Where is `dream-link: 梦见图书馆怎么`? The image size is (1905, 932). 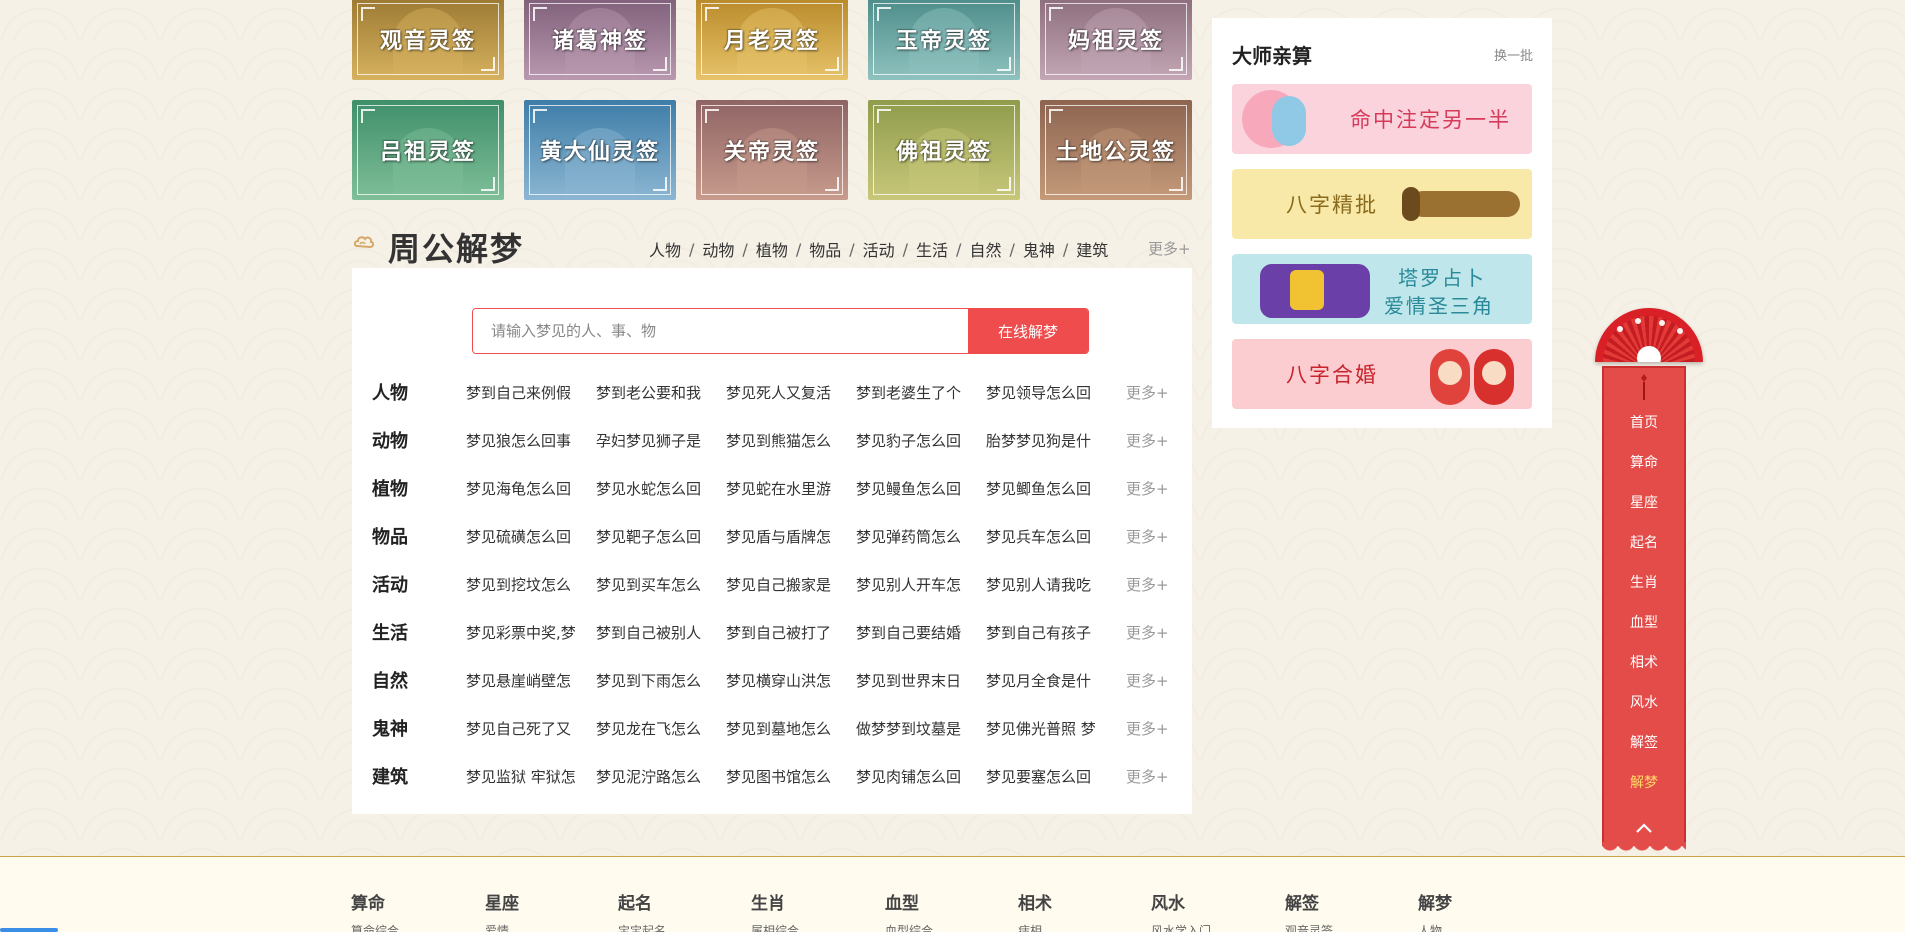
dream-link: 梦见图书馆怎么 is located at coordinates (791, 776).